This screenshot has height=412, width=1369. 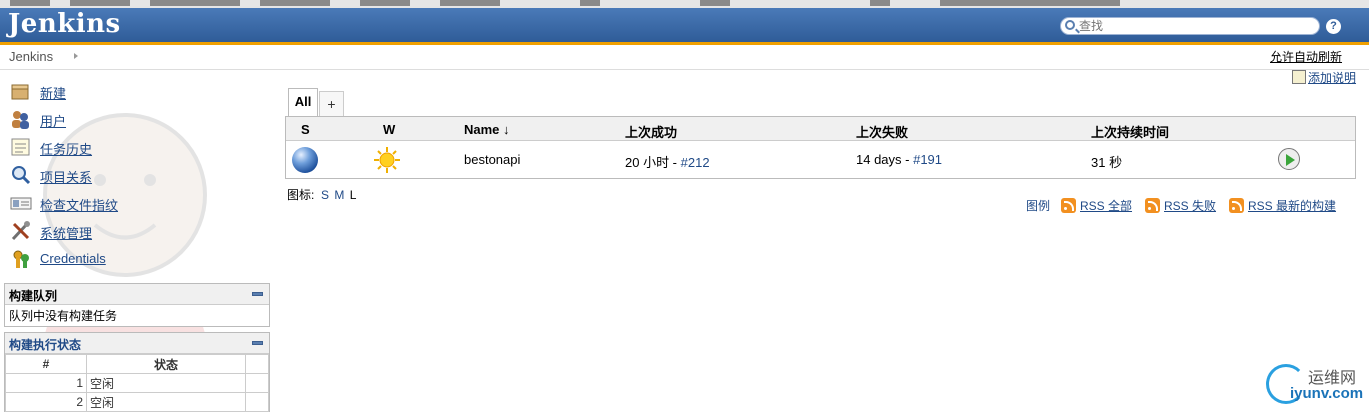 I want to click on sidebar-item-project-relationship-label: 项目关系, so click(x=66, y=176).